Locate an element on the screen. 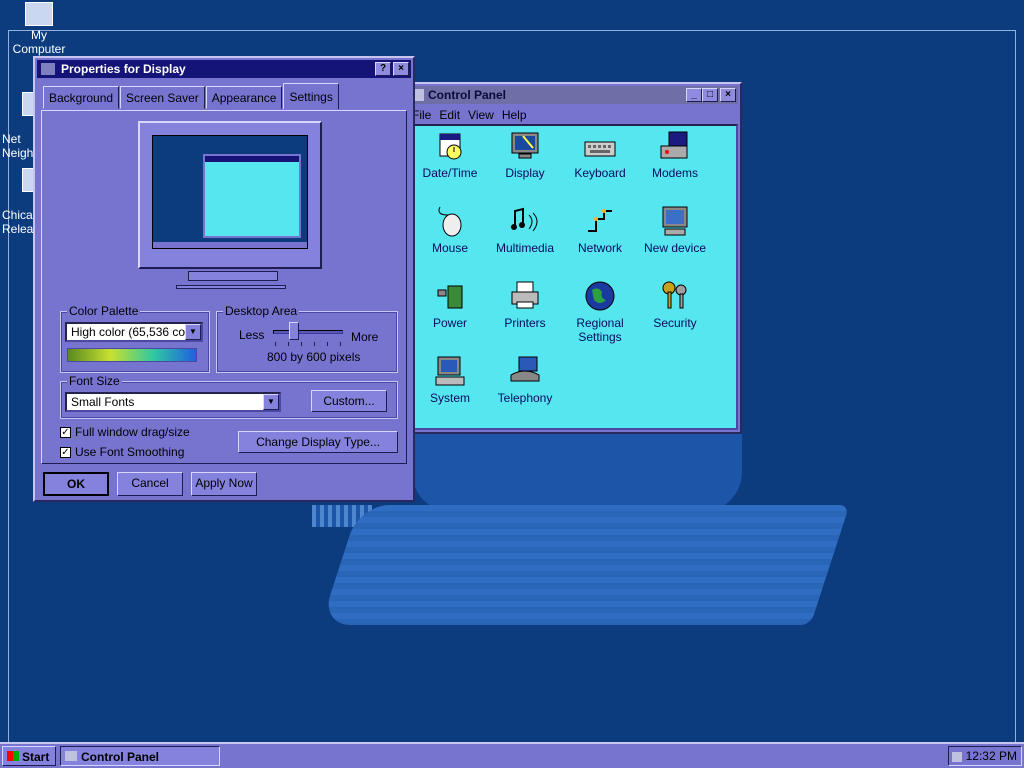  cp-item-modems: Modems is located at coordinates (675, 155).